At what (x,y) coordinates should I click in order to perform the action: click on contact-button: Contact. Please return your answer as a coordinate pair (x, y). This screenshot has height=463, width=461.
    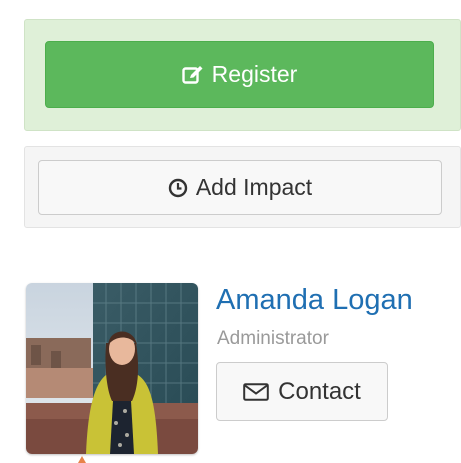
    Looking at the image, I should click on (302, 391).